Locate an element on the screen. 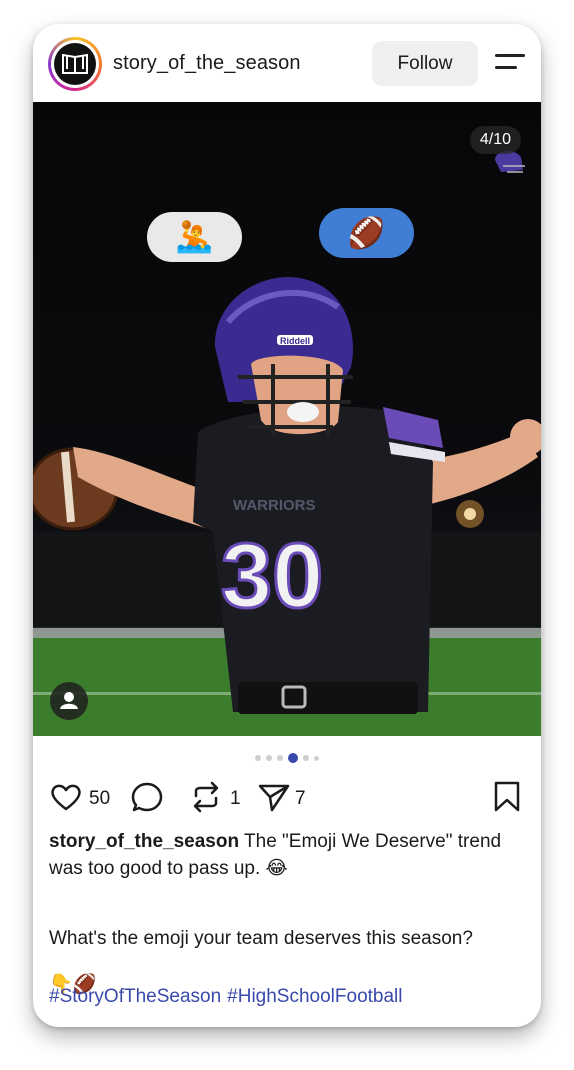  tagged-users-icon is located at coordinates (69, 701).